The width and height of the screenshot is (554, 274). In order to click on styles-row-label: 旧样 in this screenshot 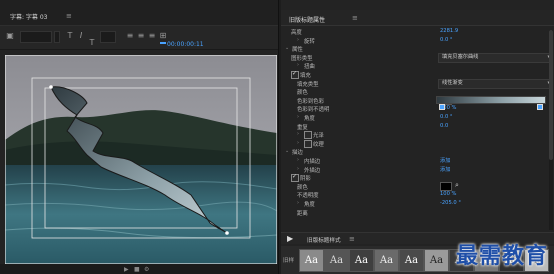, I will do `click(289, 261)`.